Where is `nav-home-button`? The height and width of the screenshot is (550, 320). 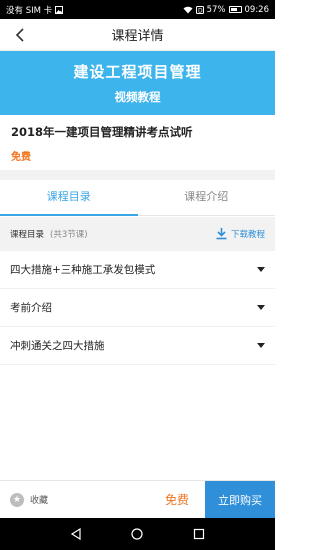
nav-home-button is located at coordinates (137, 534).